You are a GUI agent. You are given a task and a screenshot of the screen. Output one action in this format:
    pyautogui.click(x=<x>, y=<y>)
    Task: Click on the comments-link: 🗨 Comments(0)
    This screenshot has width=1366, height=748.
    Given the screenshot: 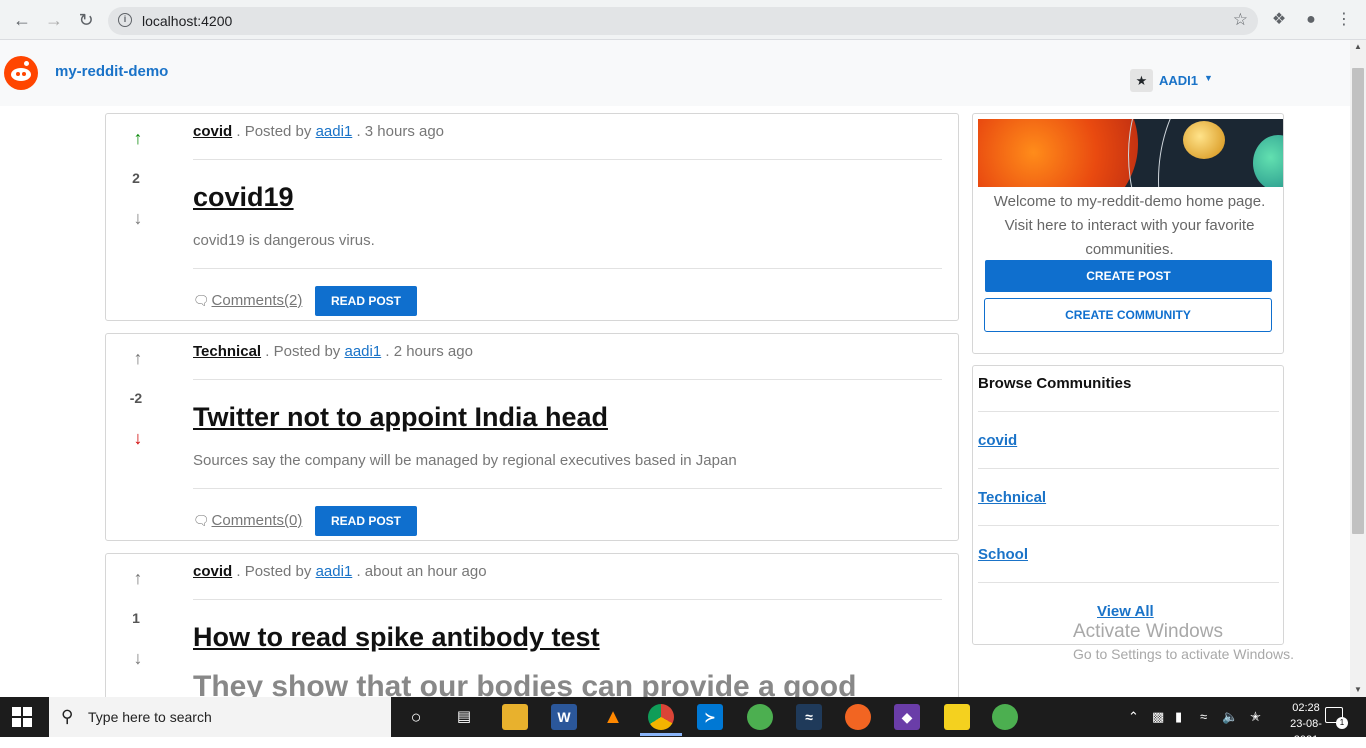 What is the action you would take?
    pyautogui.click(x=247, y=520)
    